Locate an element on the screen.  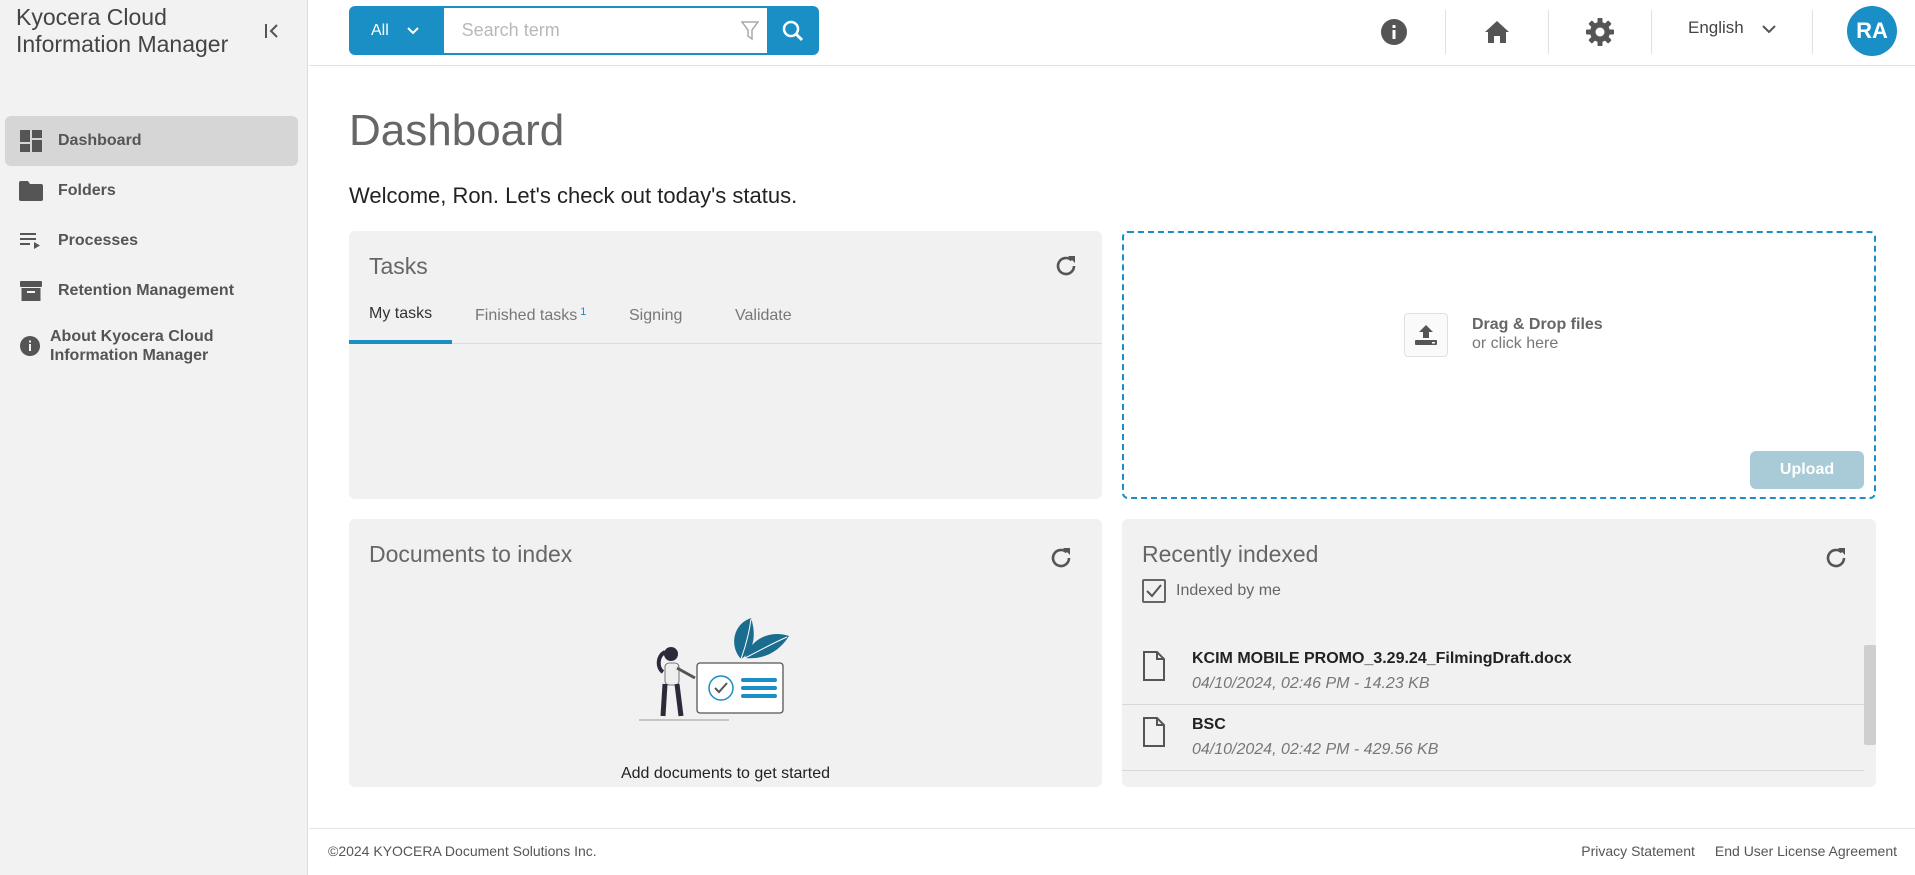
home-button is located at coordinates (1497, 32).